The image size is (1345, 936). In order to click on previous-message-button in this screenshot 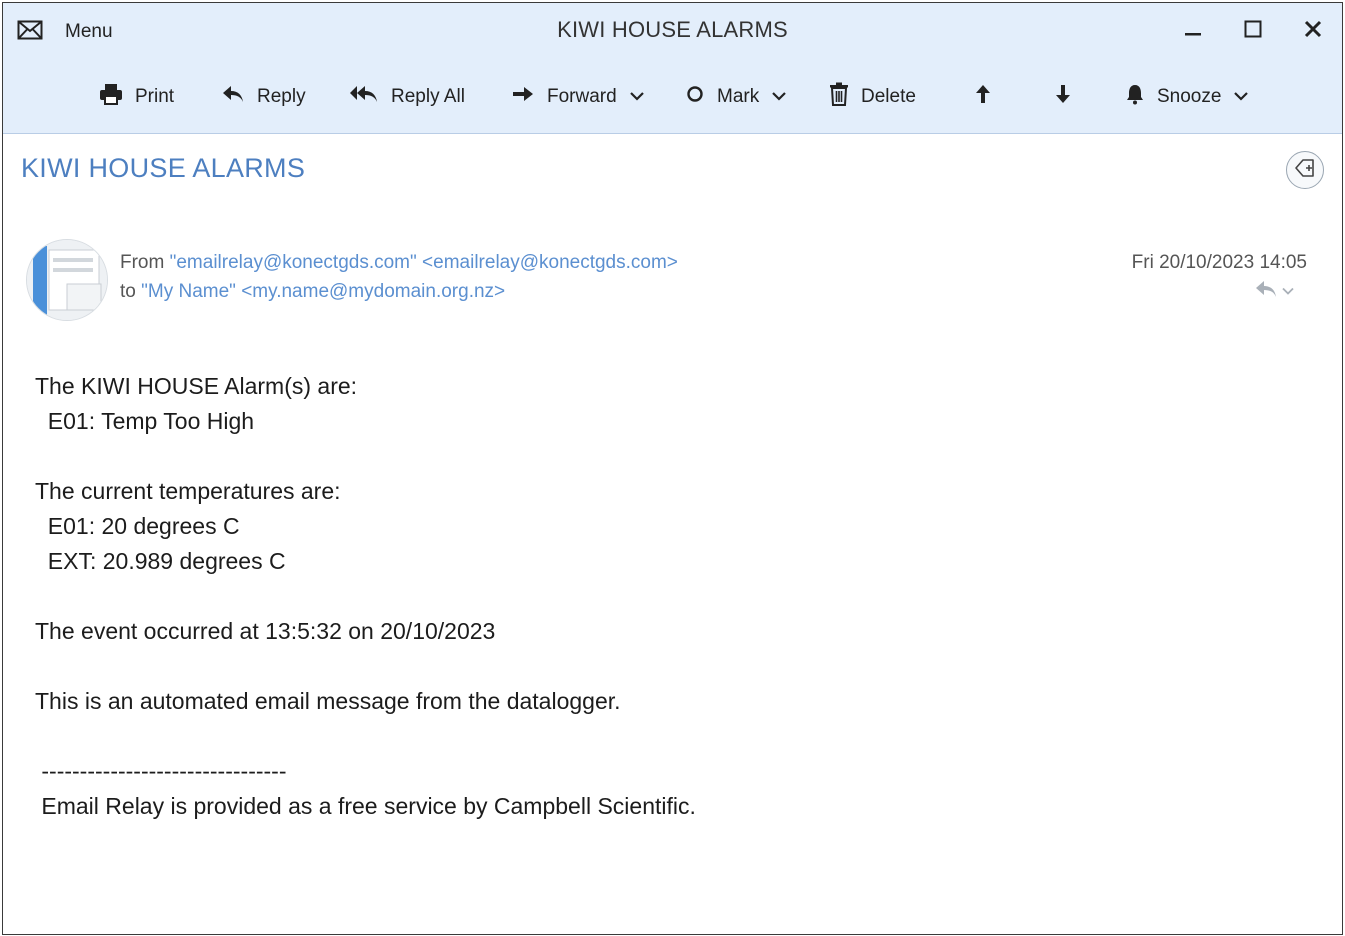, I will do `click(983, 97)`.